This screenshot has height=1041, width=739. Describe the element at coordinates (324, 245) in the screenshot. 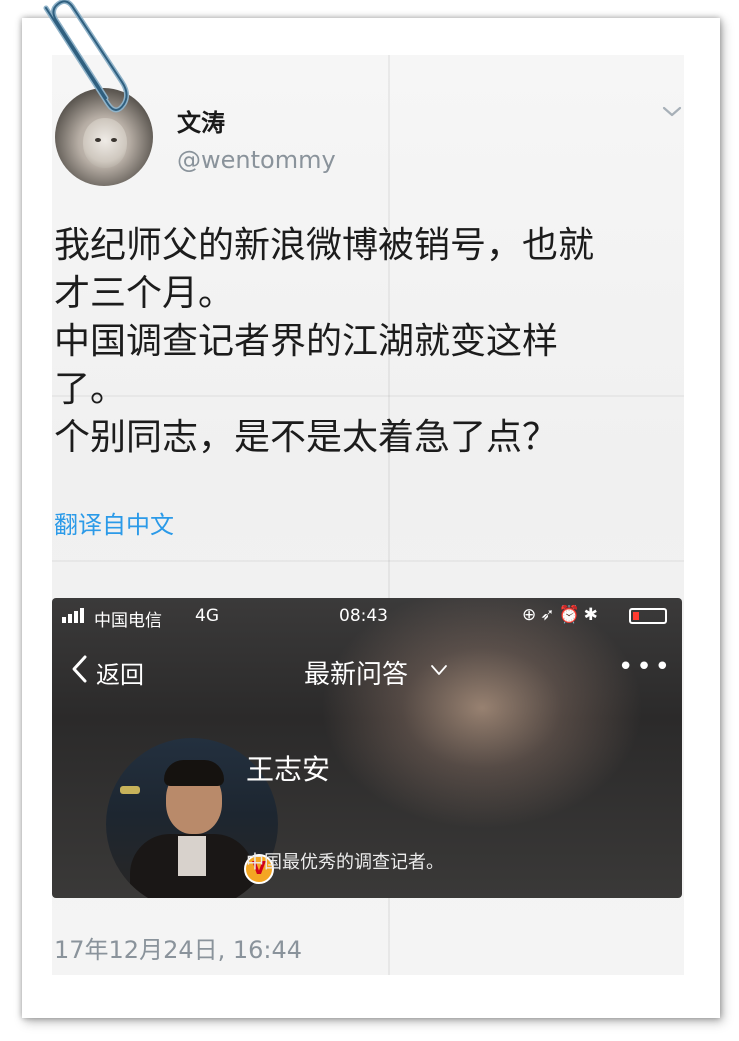

I see `tweet-text-line: 我纪师父的新浪微博被销号，也就` at that location.